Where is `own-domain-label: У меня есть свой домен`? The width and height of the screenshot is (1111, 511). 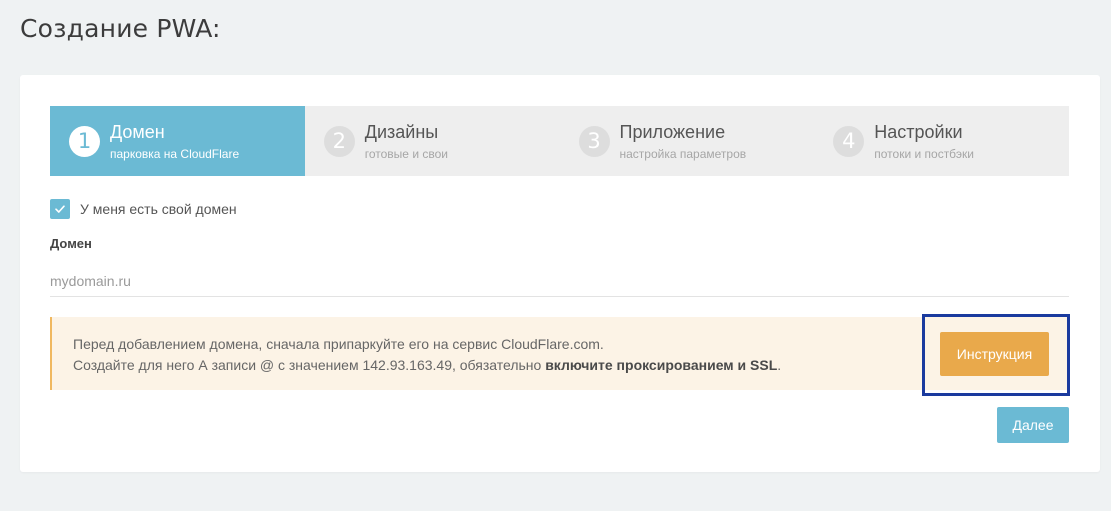 own-domain-label: У меня есть свой домен is located at coordinates (158, 209).